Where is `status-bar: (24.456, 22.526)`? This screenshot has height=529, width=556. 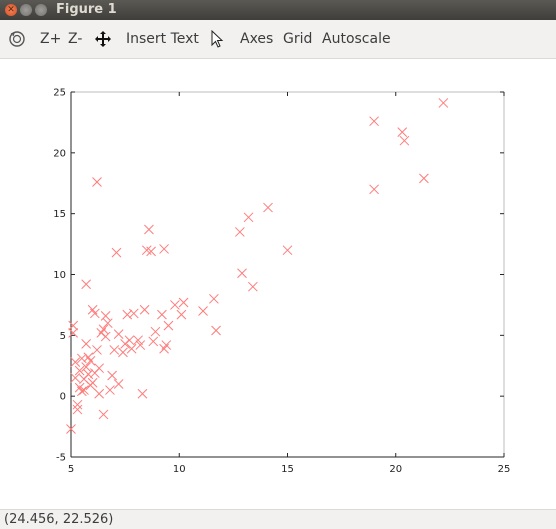
status-bar: (24.456, 22.526) is located at coordinates (278, 519).